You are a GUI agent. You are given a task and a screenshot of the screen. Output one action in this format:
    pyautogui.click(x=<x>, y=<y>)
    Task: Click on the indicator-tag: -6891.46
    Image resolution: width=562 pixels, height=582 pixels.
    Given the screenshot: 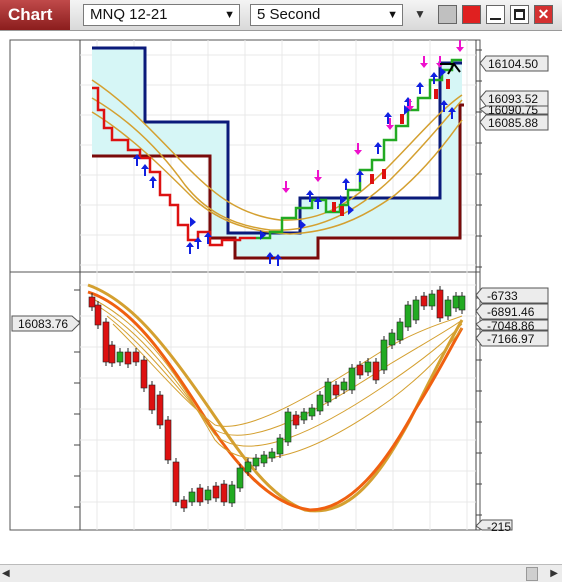 What is the action you would take?
    pyautogui.click(x=512, y=311)
    